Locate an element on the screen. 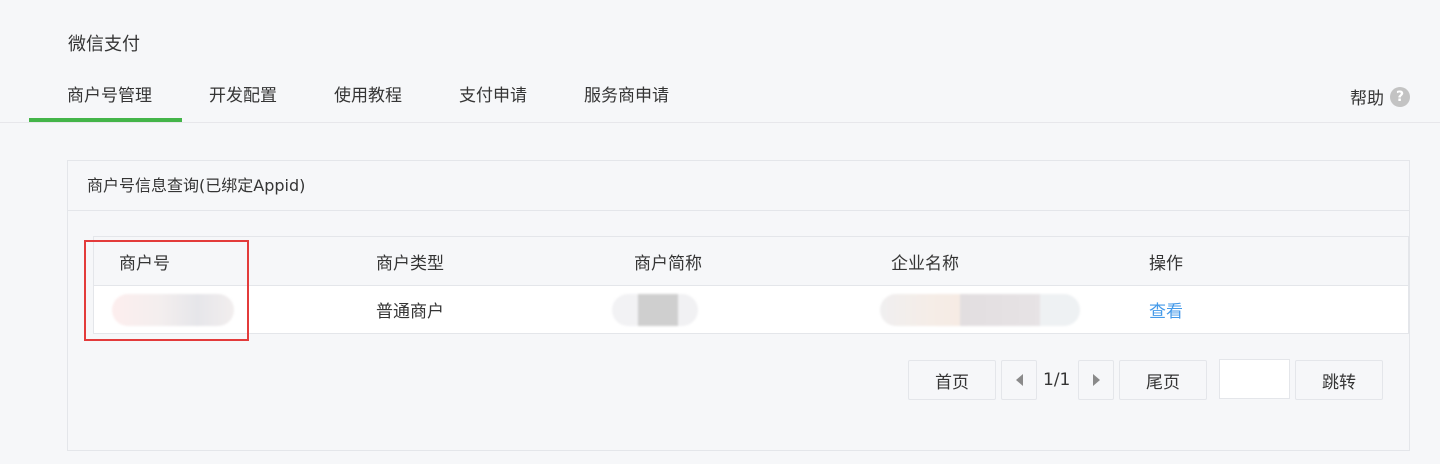 This screenshot has height=464, width=1440. tab-service-provider-apply: 服务商申请 is located at coordinates (626, 96).